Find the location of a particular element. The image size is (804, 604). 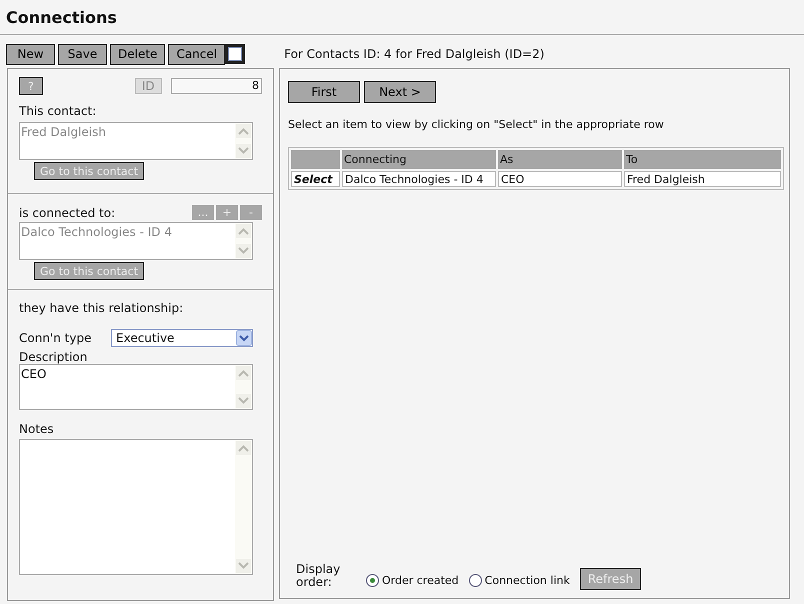

table-cell: Dalco Technologies - ID 4 is located at coordinates (419, 179).